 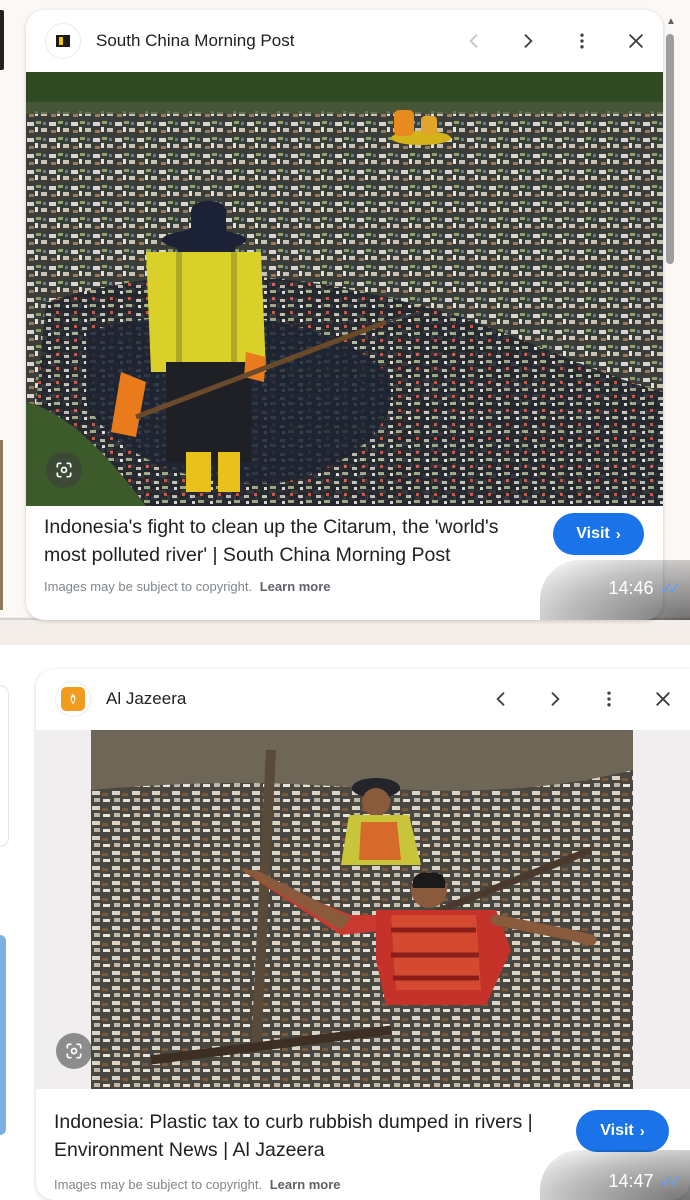 I want to click on timestamp-text: 14:47, so click(x=631, y=1181).